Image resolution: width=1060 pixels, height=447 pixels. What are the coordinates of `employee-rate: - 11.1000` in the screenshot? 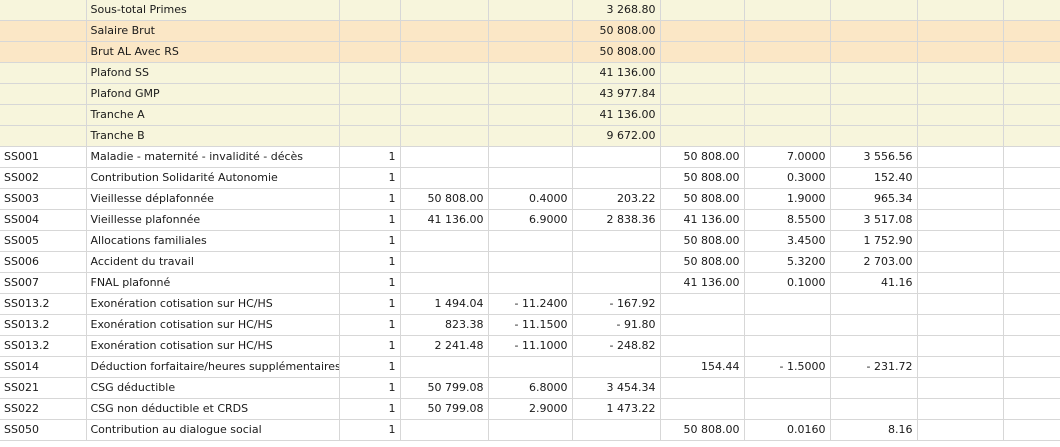 It's located at (530, 346).